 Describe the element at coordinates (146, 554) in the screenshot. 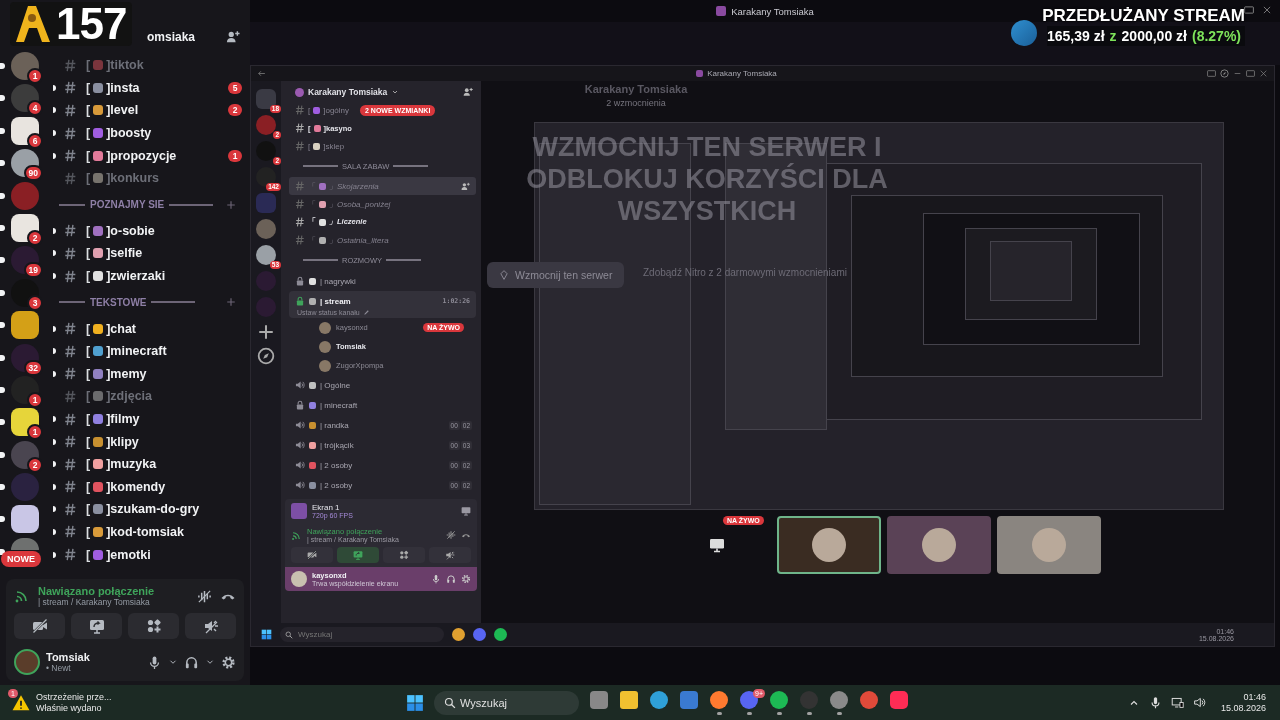

I see `channel-item: [ ]emotki` at that location.